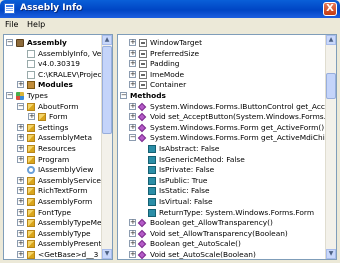  Describe the element at coordinates (52, 254) in the screenshot. I see `tree-node: + <GetBase>d__3` at that location.